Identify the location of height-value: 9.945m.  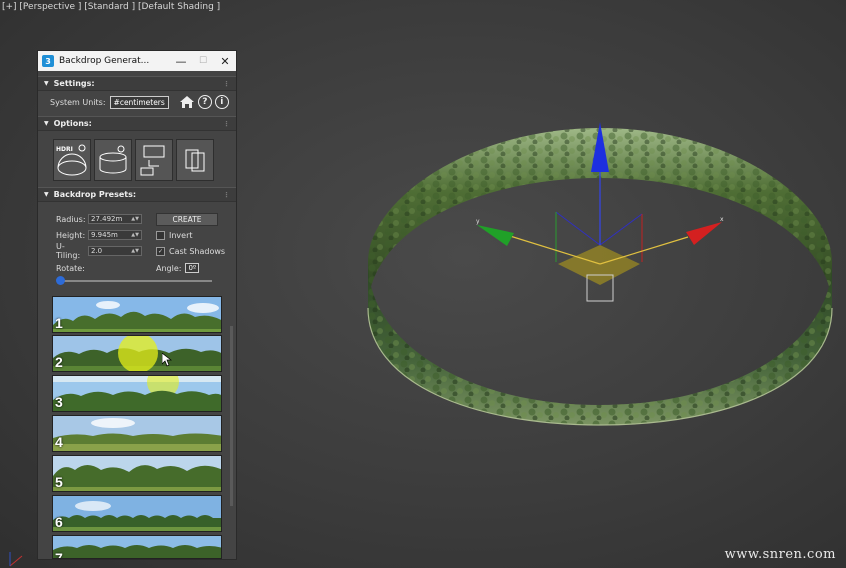
(104, 235).